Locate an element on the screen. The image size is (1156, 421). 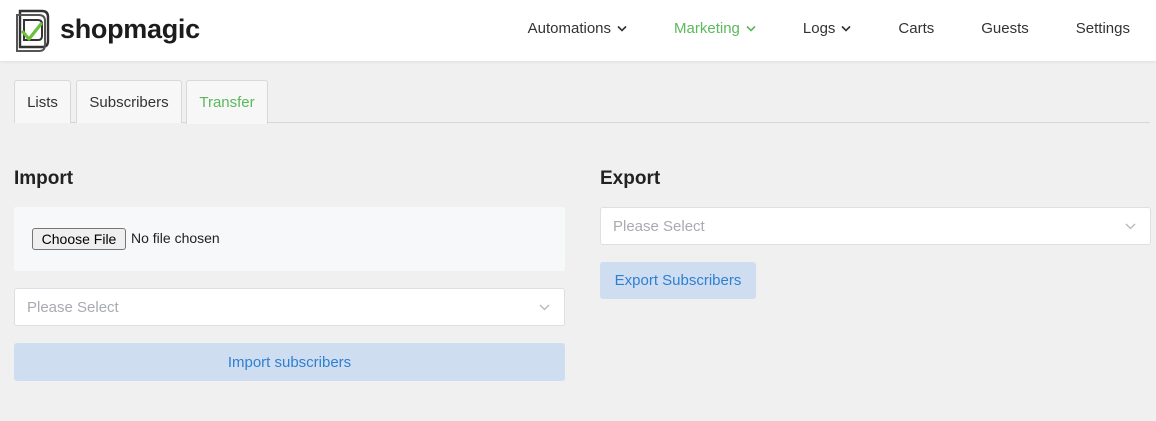
nav-item-settings: Settings is located at coordinates (1103, 28).